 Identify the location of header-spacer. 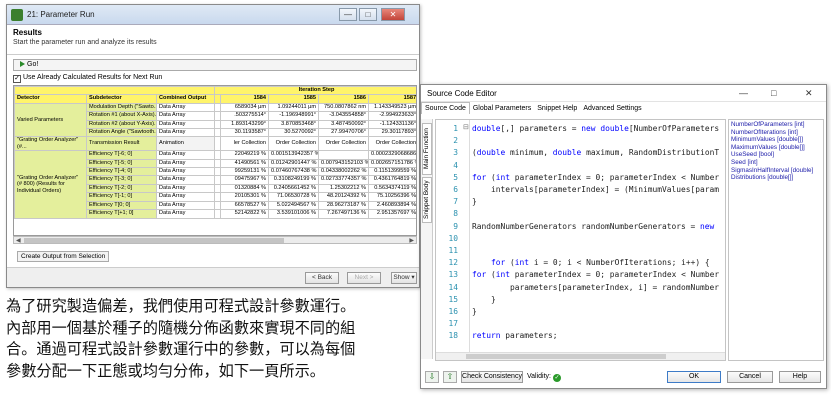
(115, 91).